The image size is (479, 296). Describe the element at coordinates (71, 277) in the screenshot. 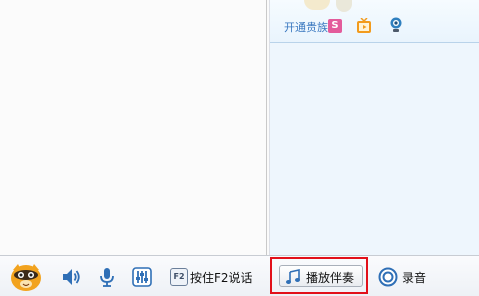

I see `speaker-icon` at that location.